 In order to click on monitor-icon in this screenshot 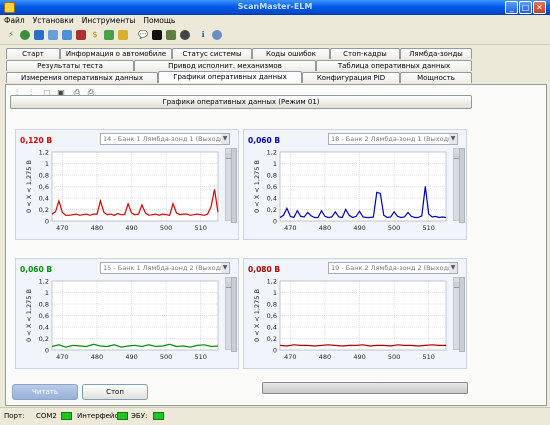, I will do `click(157, 35)`.